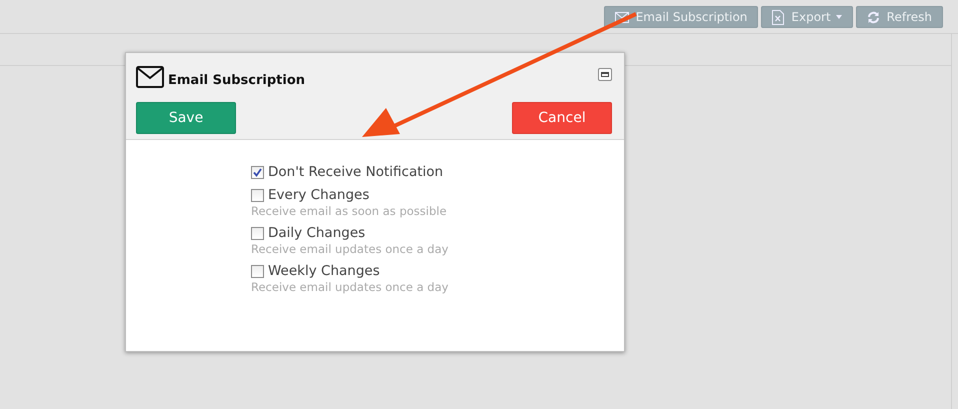 The image size is (958, 409). What do you see at coordinates (807, 17) in the screenshot?
I see `toolbar-button: Export` at bounding box center [807, 17].